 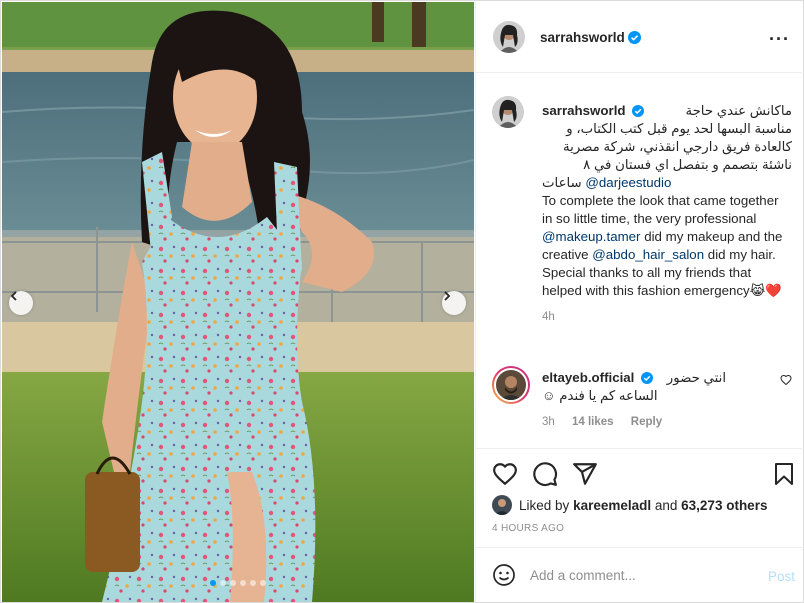 What do you see at coordinates (585, 474) in the screenshot?
I see `share-paper-plane-icon` at bounding box center [585, 474].